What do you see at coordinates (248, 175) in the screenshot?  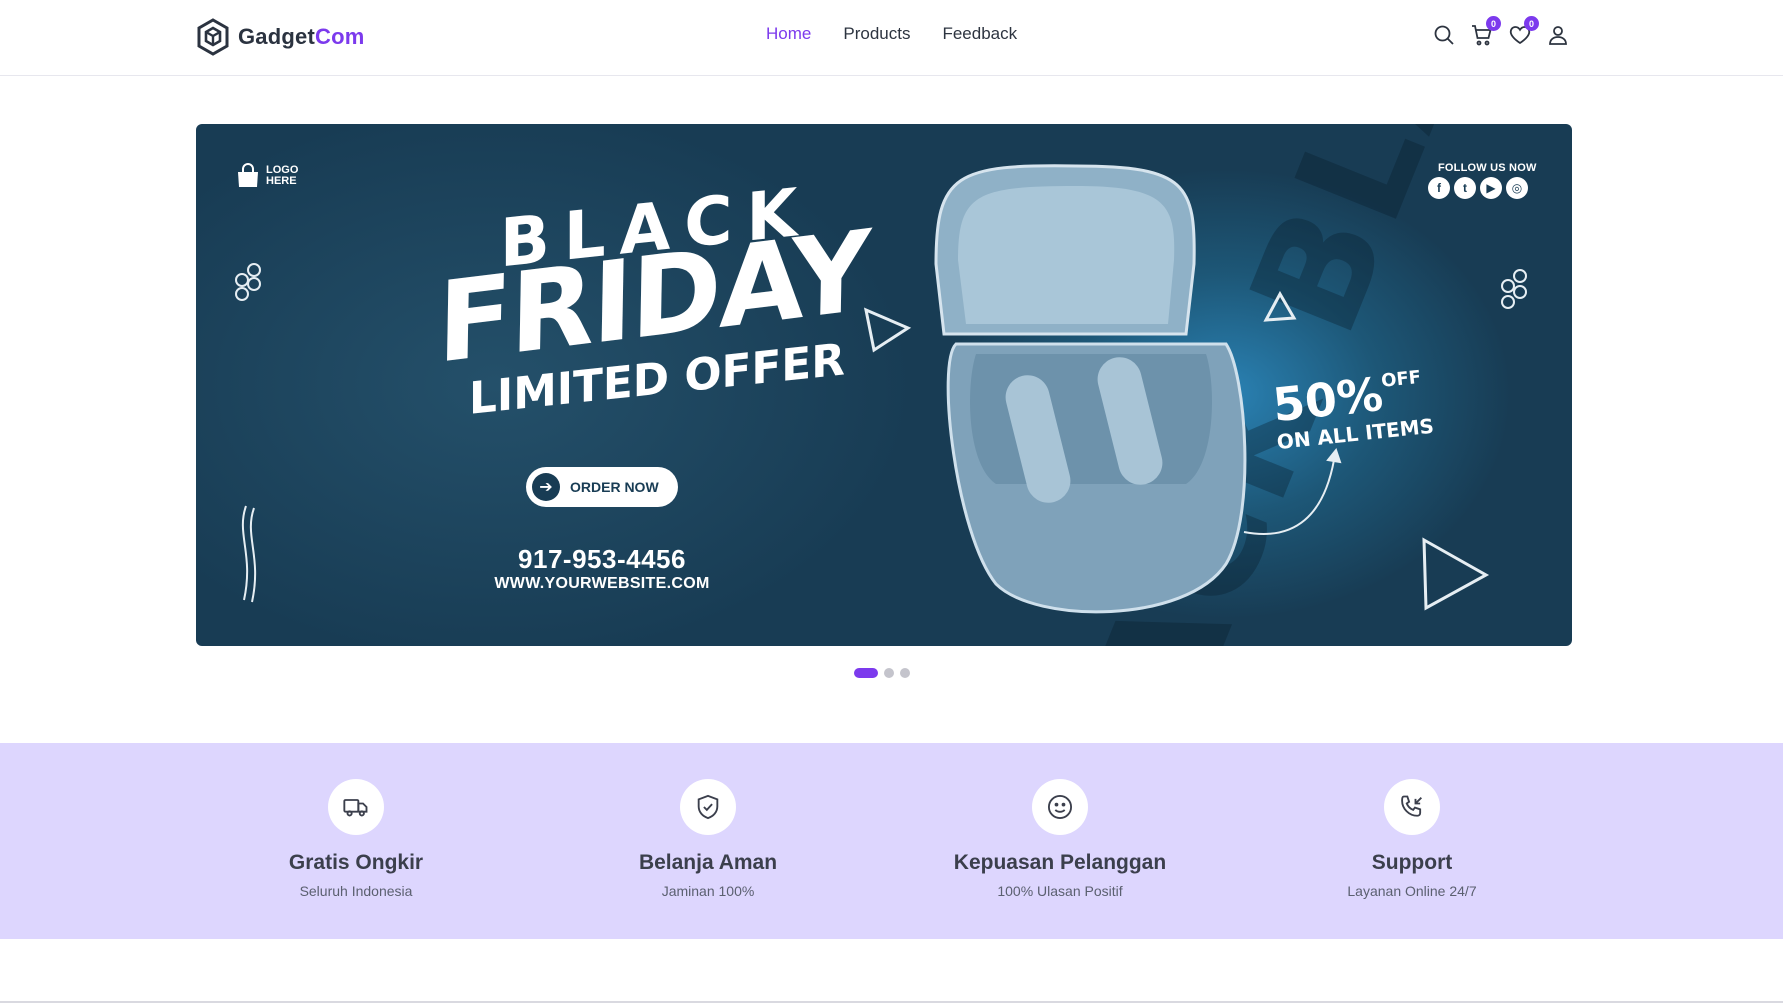 I see `shopping-bag-icon` at bounding box center [248, 175].